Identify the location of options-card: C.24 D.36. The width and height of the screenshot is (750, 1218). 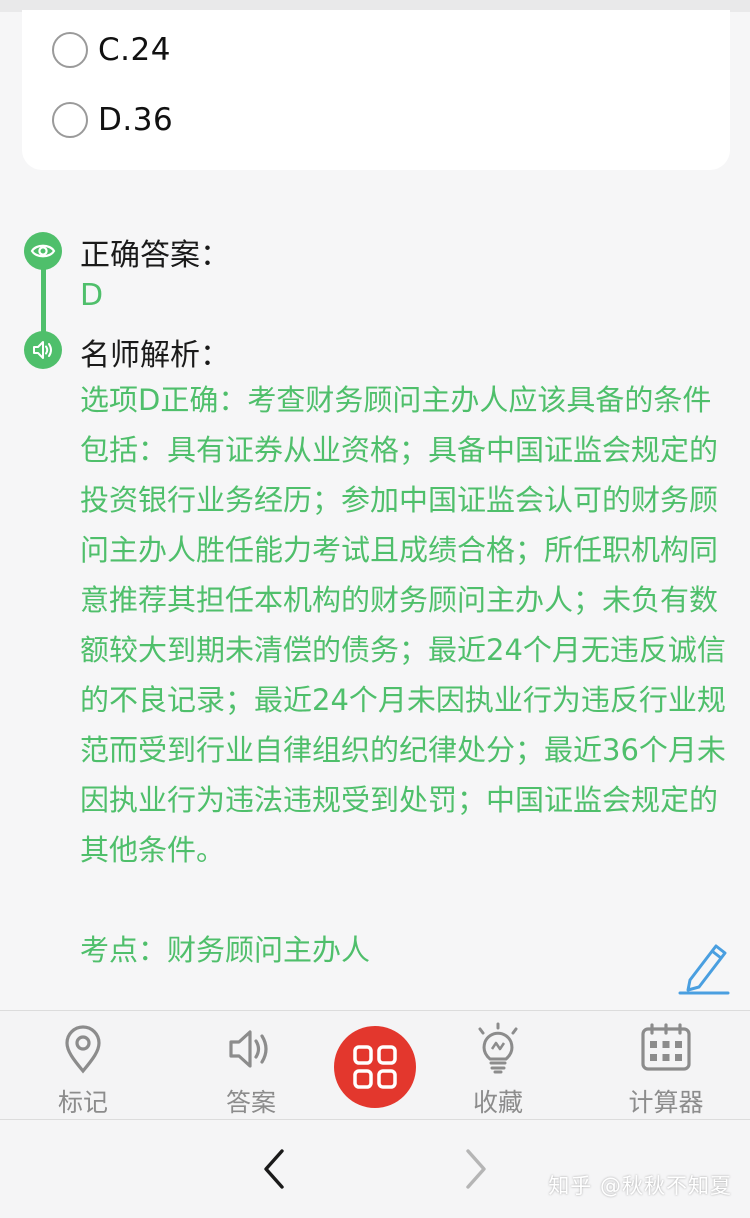
(376, 90).